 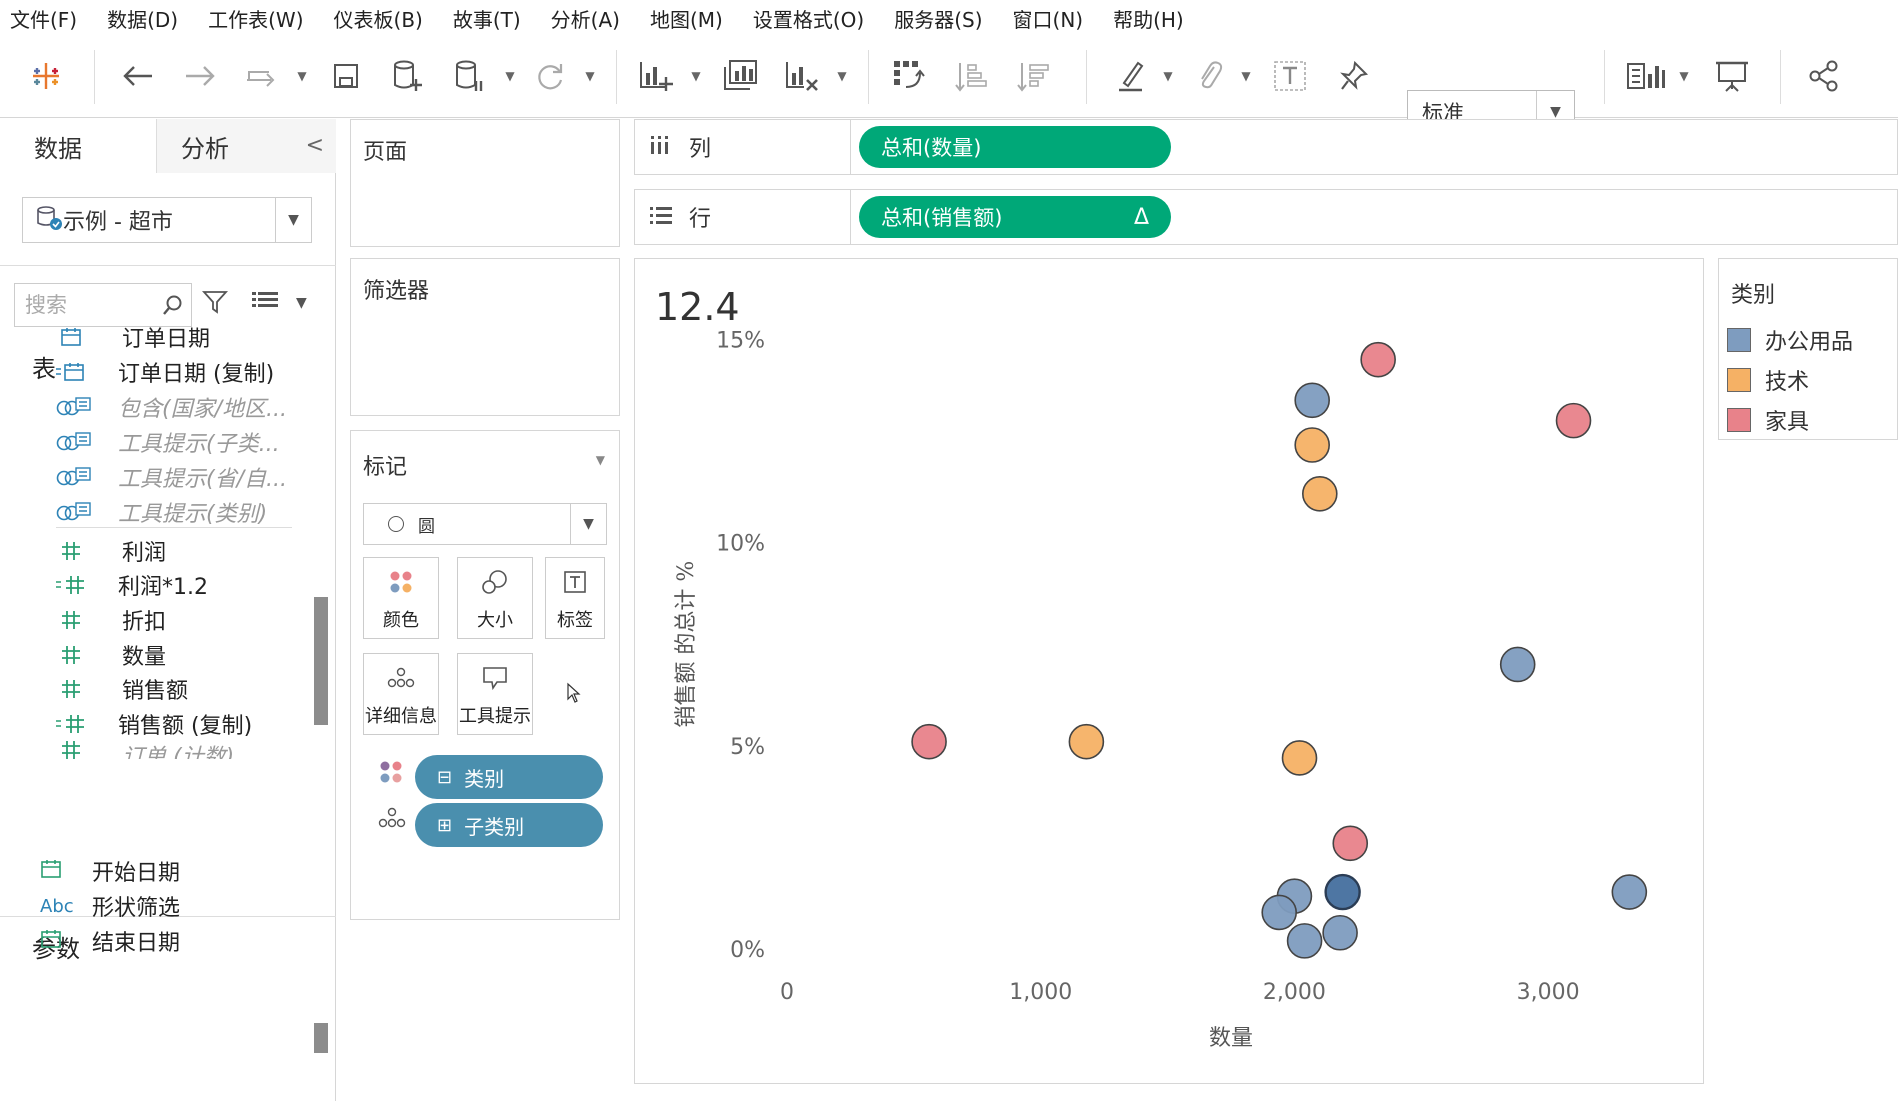 What do you see at coordinates (1266, 147) in the screenshot?
I see `columns-shelf: 列 总和(数量)` at bounding box center [1266, 147].